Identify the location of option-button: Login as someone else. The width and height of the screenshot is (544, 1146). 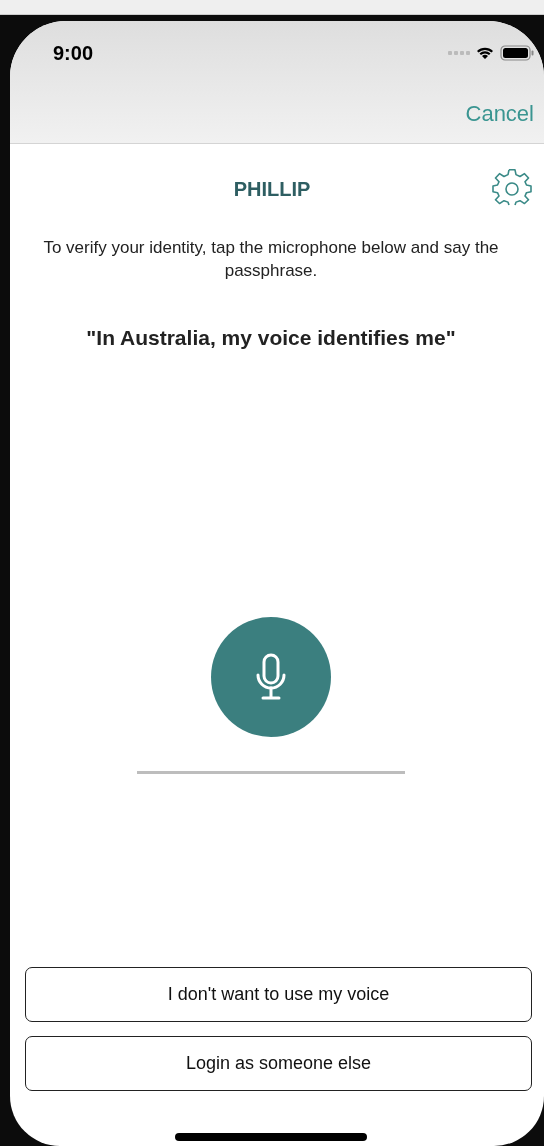
(278, 1063).